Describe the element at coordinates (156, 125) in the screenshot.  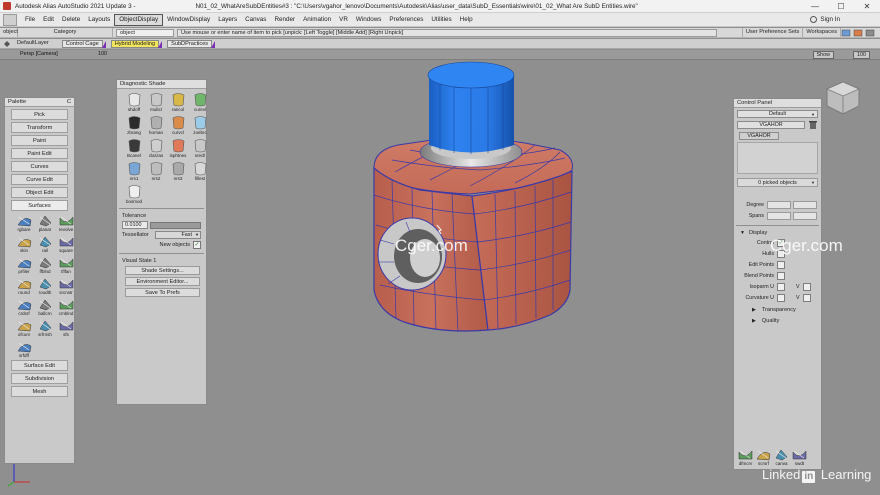
I see `shader-hornan: hornan` at that location.